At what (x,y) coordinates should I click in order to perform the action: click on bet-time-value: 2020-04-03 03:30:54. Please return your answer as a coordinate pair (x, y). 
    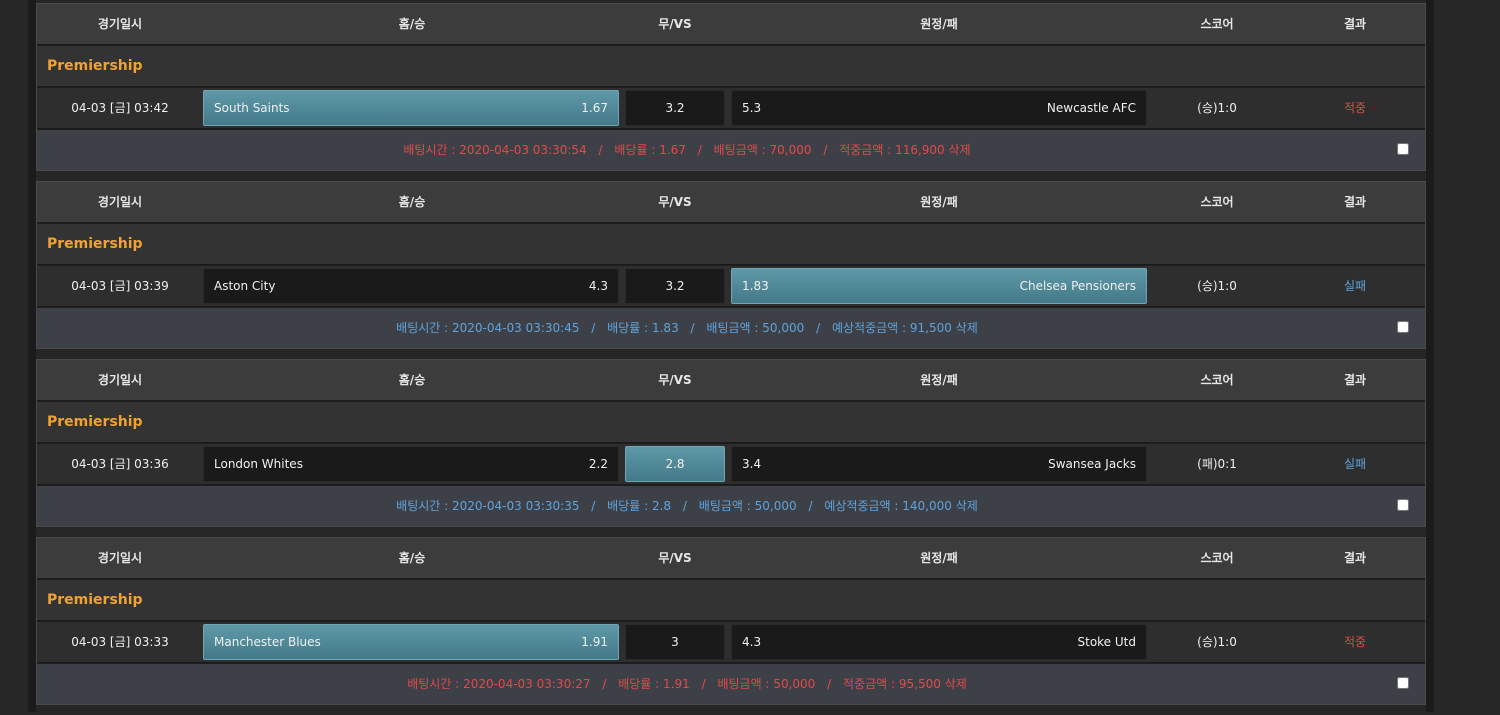
    Looking at the image, I should click on (523, 150).